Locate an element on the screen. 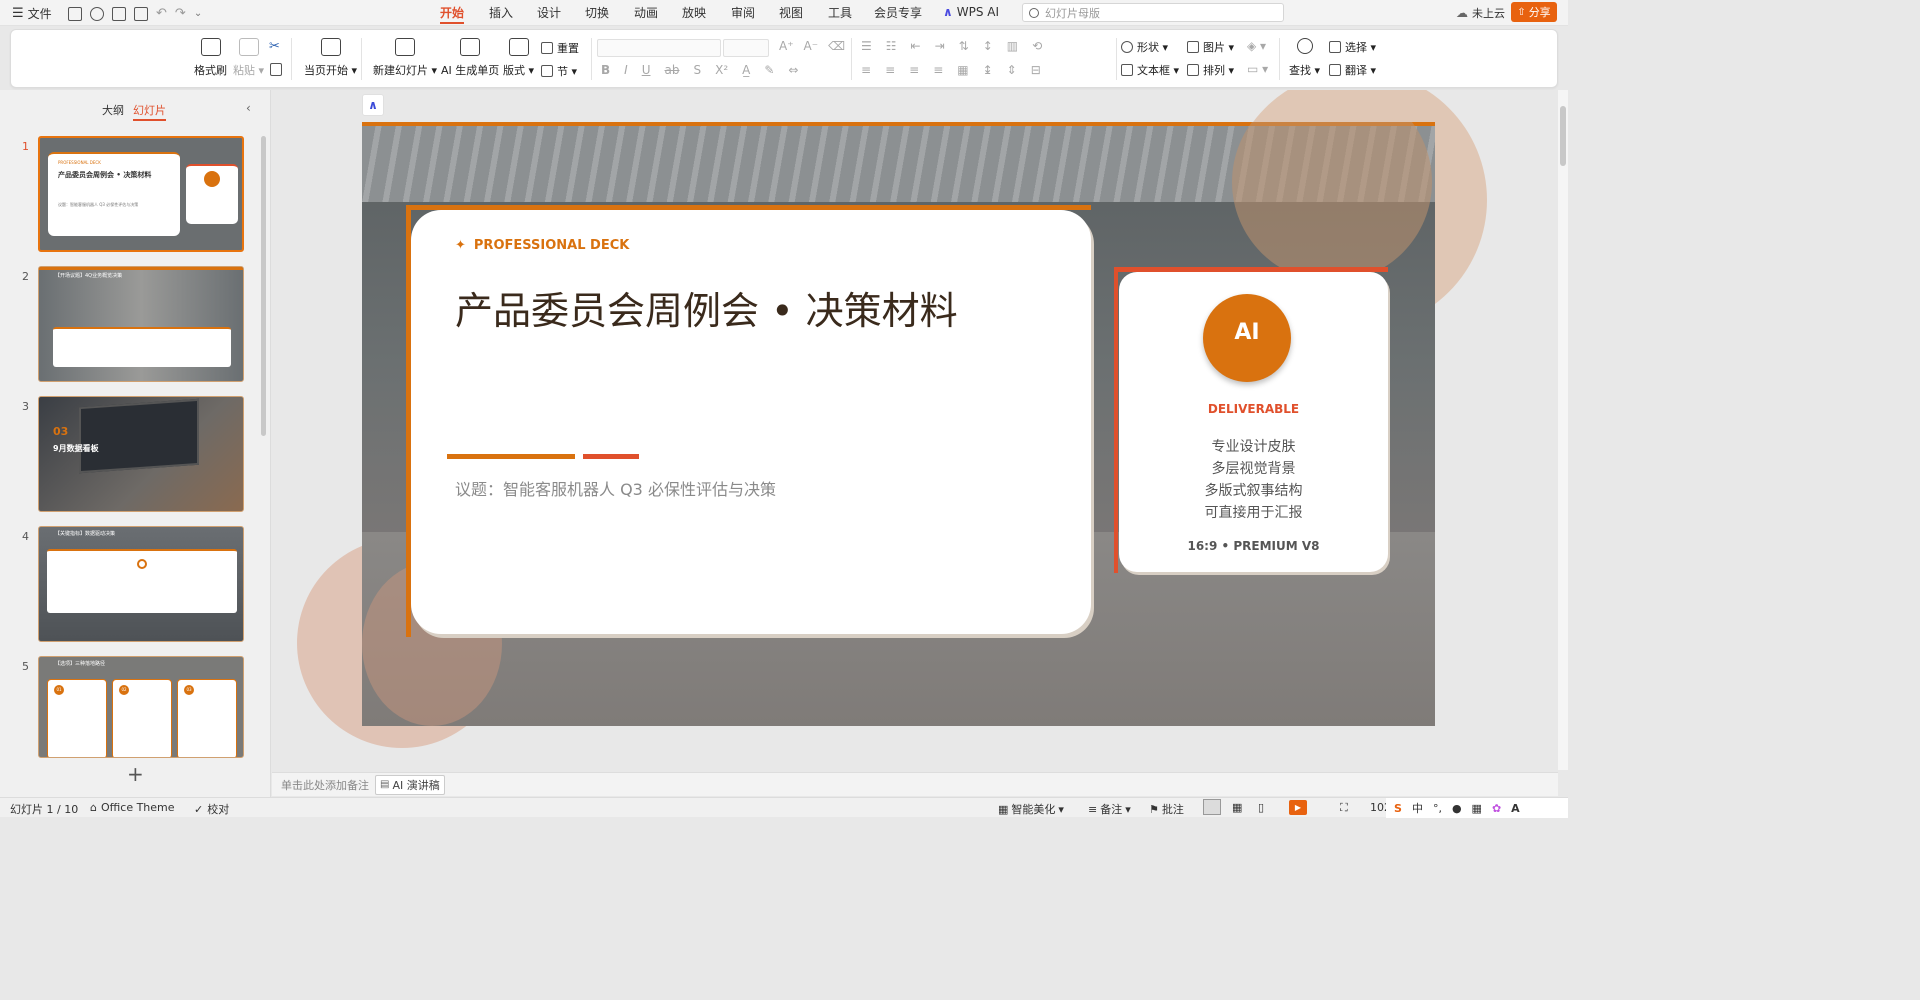 The image size is (1920, 1000). notes-toggle: ≡ 备注 ▾ is located at coordinates (1109, 809).